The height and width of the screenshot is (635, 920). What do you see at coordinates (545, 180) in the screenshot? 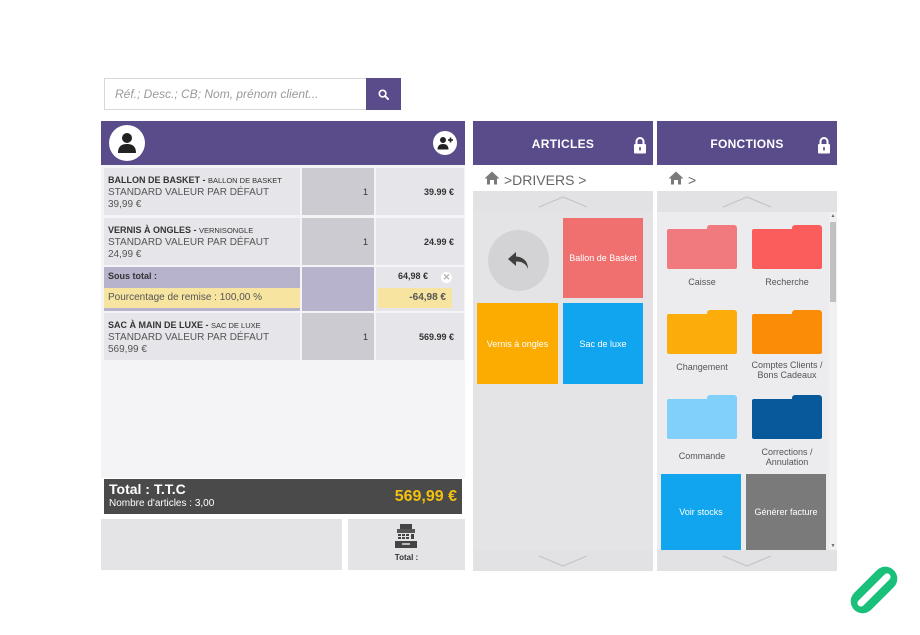
I see `articles-breadcrumb-path: >DRIVERS >` at bounding box center [545, 180].